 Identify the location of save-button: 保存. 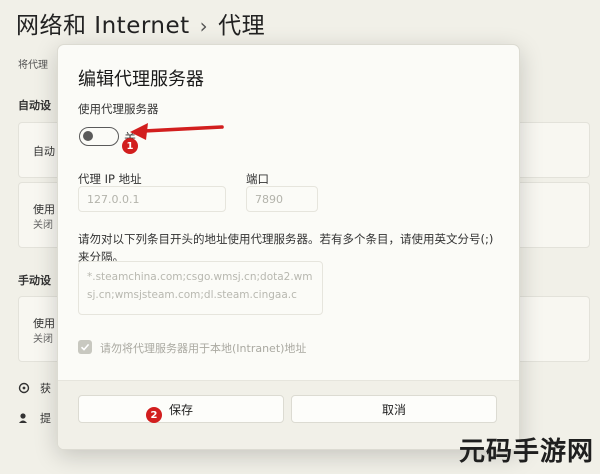
(181, 409).